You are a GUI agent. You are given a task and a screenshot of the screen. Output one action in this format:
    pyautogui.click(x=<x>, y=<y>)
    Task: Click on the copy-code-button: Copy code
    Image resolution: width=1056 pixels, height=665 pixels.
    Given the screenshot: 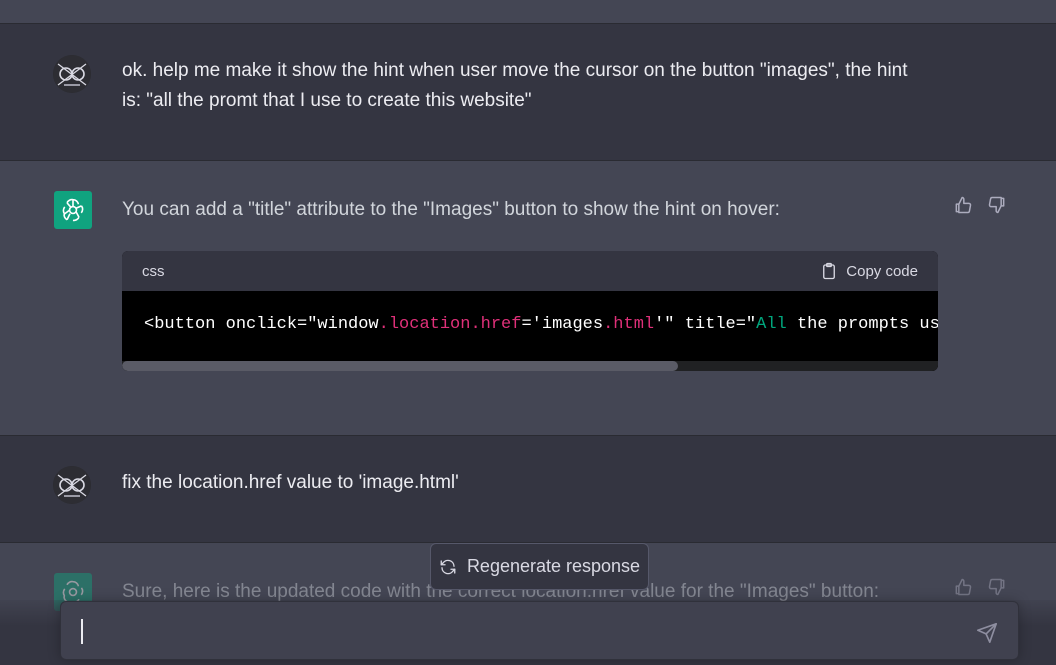 What is the action you would take?
    pyautogui.click(x=869, y=271)
    